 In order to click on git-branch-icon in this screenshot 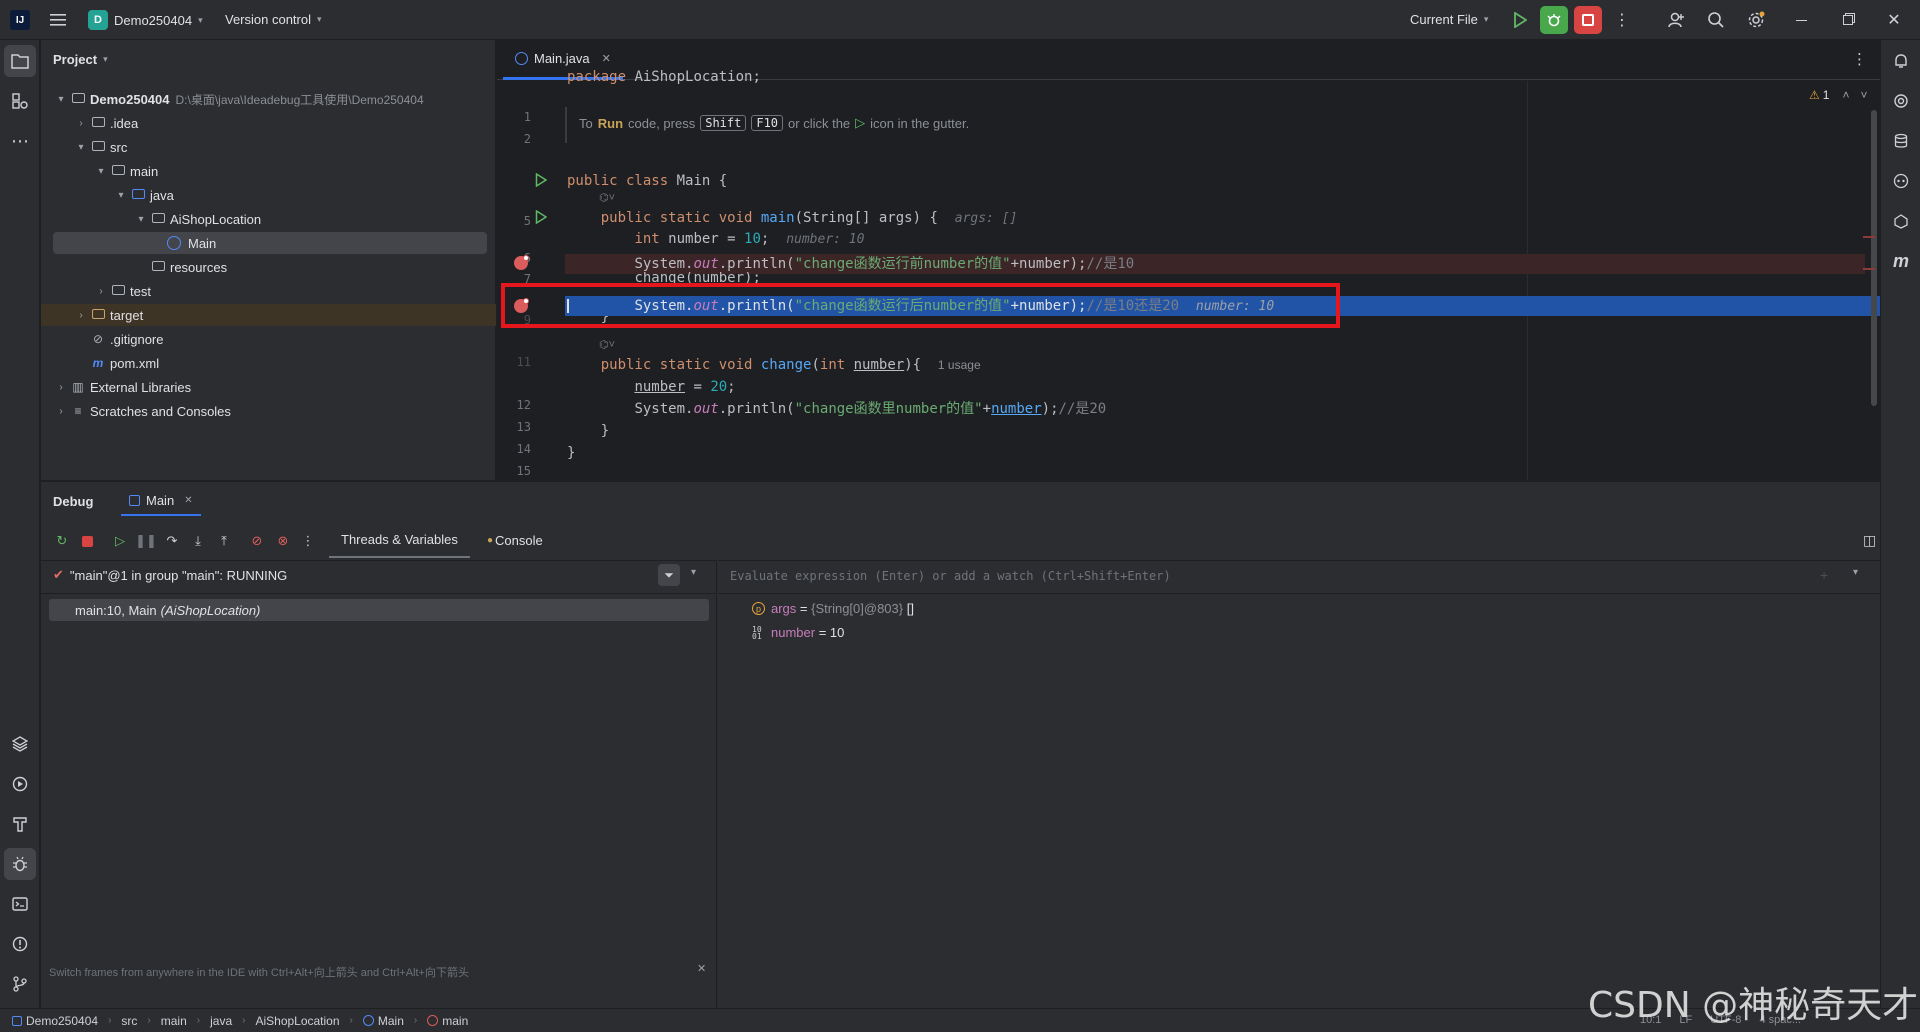, I will do `click(20, 984)`.